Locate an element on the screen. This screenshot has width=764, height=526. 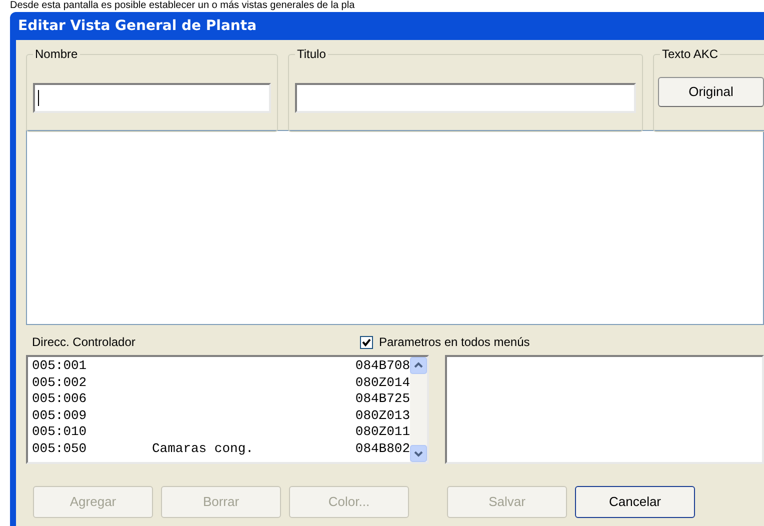
checkbox-label: Parametros en todos menús is located at coordinates (454, 342).